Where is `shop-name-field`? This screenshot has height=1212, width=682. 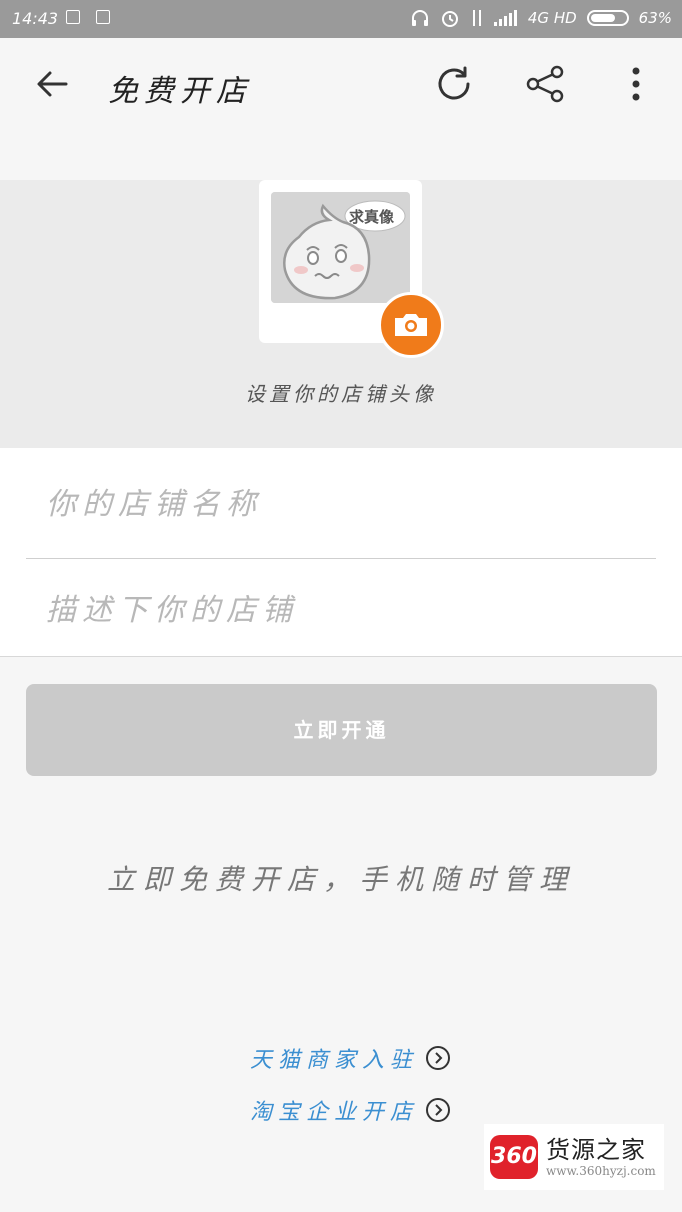
shop-name-field is located at coordinates (341, 504).